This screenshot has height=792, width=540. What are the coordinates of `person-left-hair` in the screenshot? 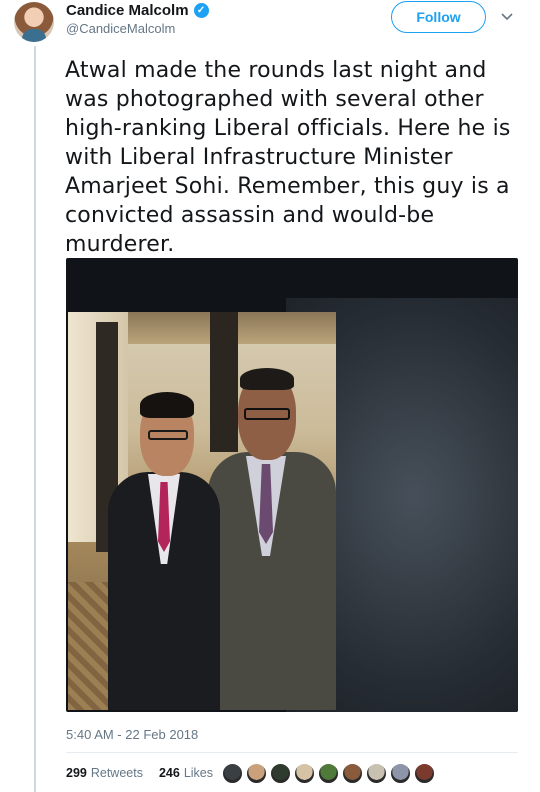 It's located at (167, 405).